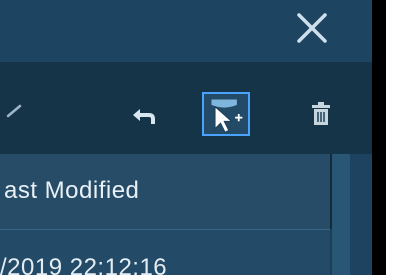  Describe the element at coordinates (361, 214) in the screenshot. I see `window-edge` at that location.